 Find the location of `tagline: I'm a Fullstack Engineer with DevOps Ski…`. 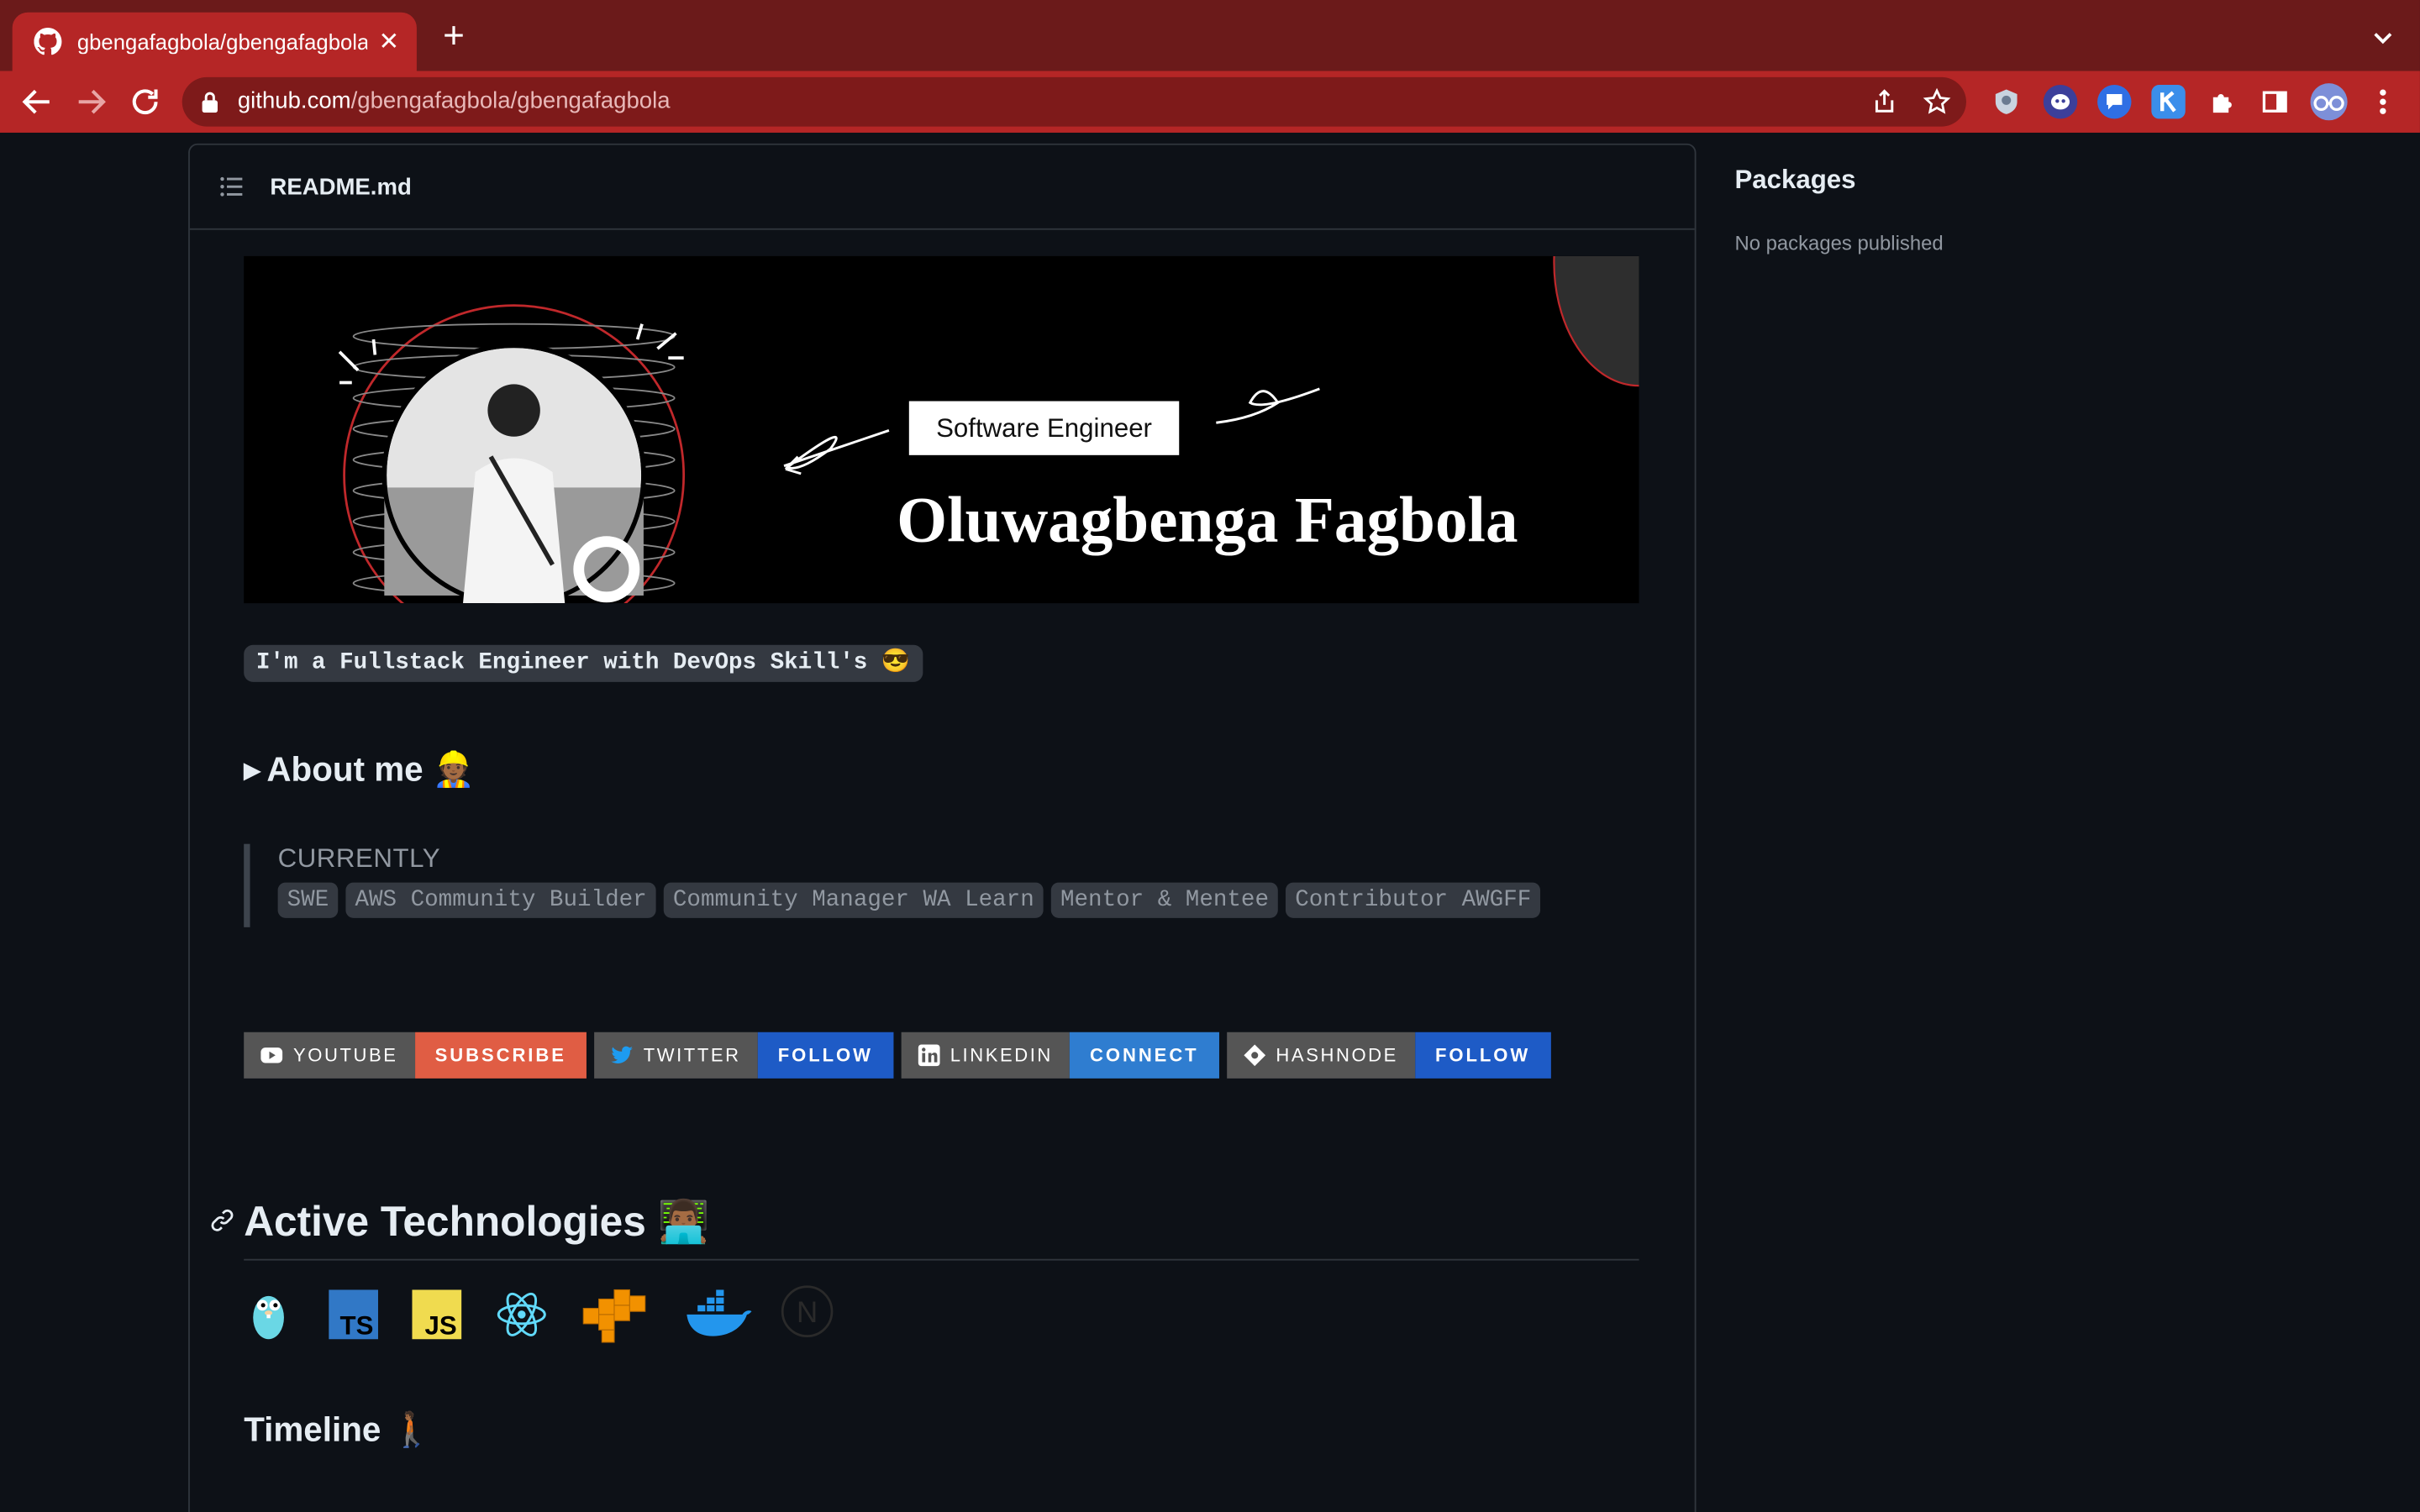

tagline: I'm a Fullstack Engineer with DevOps Ski… is located at coordinates (583, 663).